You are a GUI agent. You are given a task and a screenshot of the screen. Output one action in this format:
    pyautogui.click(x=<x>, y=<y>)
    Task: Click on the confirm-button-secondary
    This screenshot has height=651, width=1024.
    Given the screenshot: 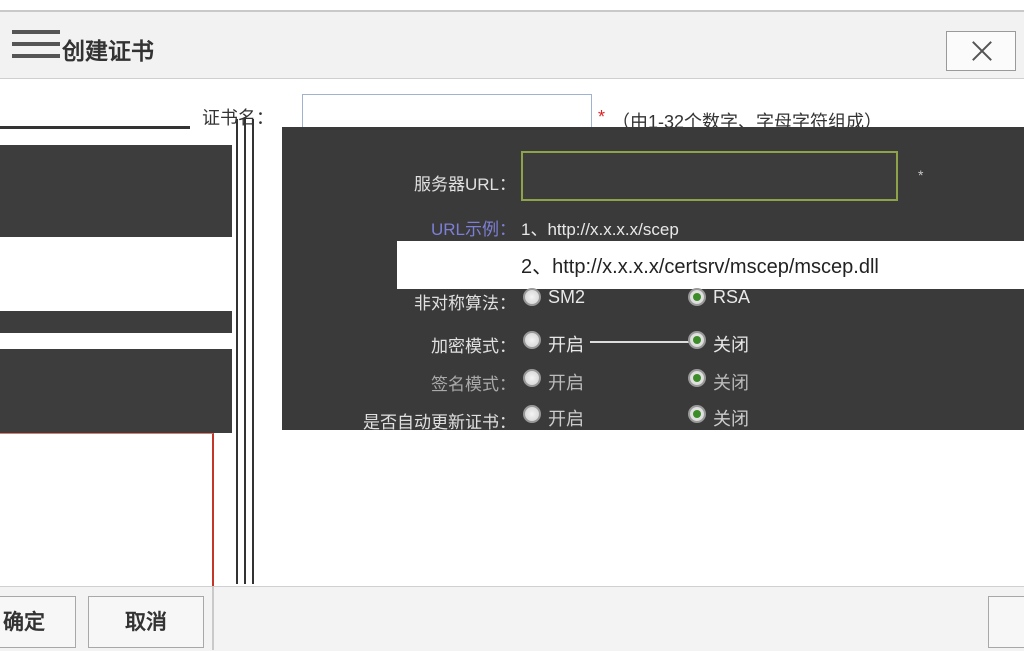 What is the action you would take?
    pyautogui.click(x=1006, y=622)
    